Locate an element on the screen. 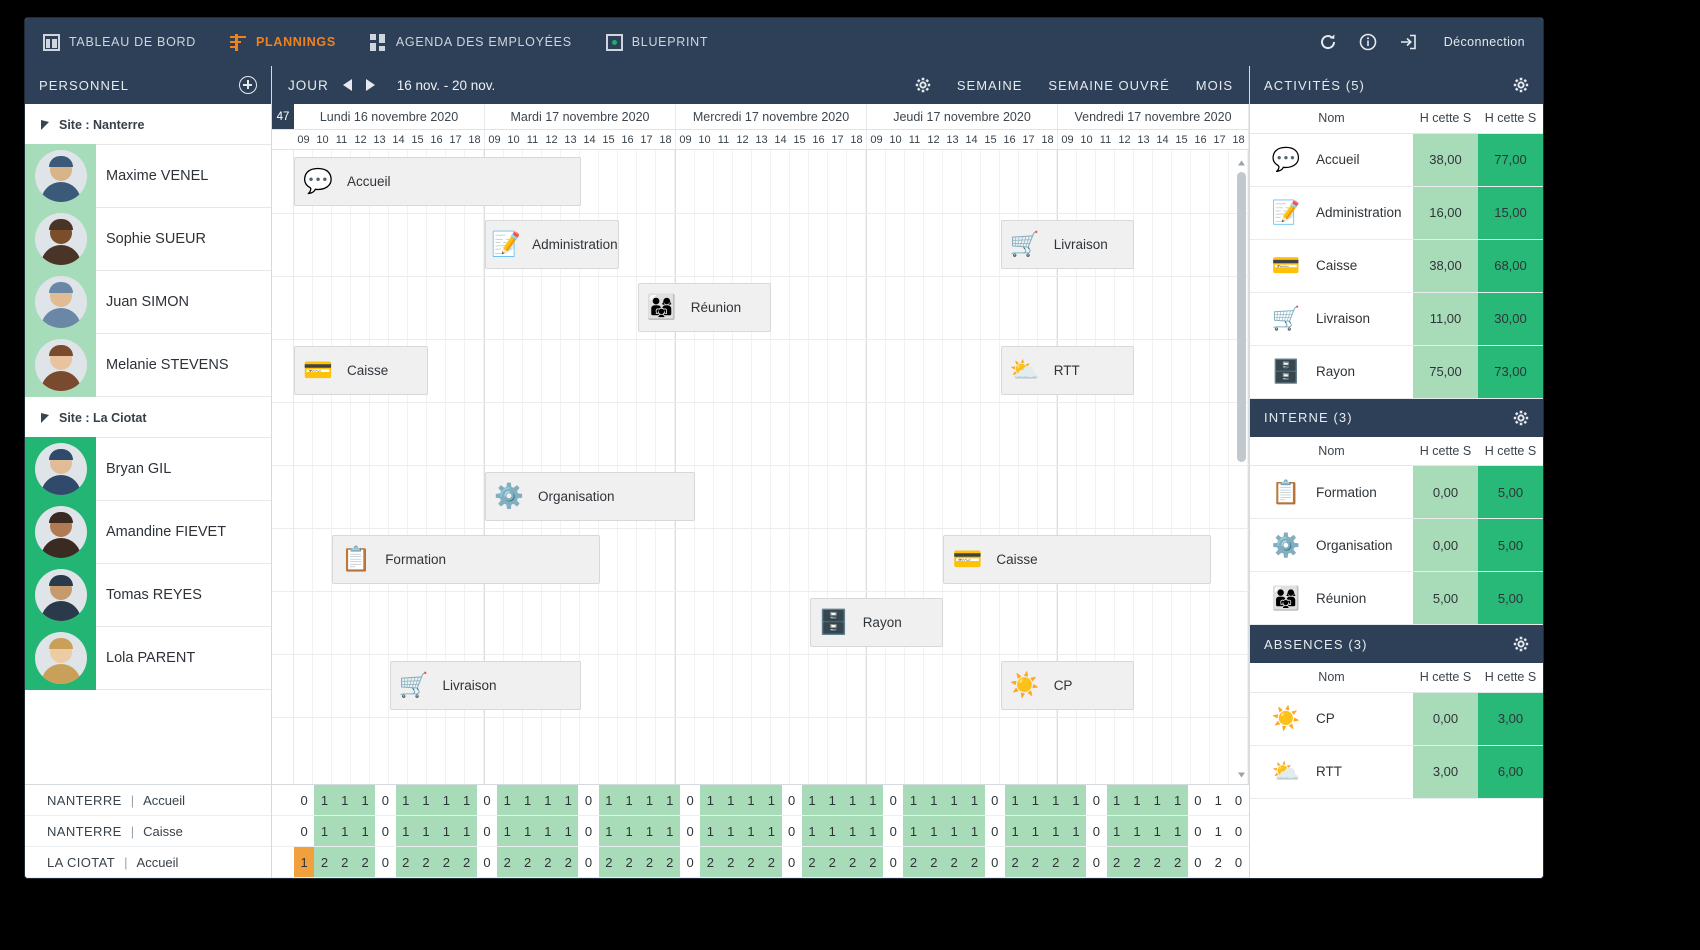 The height and width of the screenshot is (950, 1700). view-mode-semaine-ouvre: SEMAINE OUVRÉ is located at coordinates (1108, 85).